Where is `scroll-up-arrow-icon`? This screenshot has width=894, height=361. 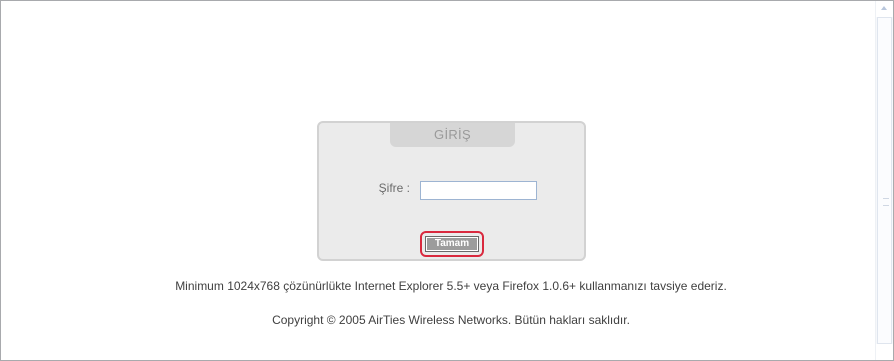
scroll-up-arrow-icon is located at coordinates (884, 8).